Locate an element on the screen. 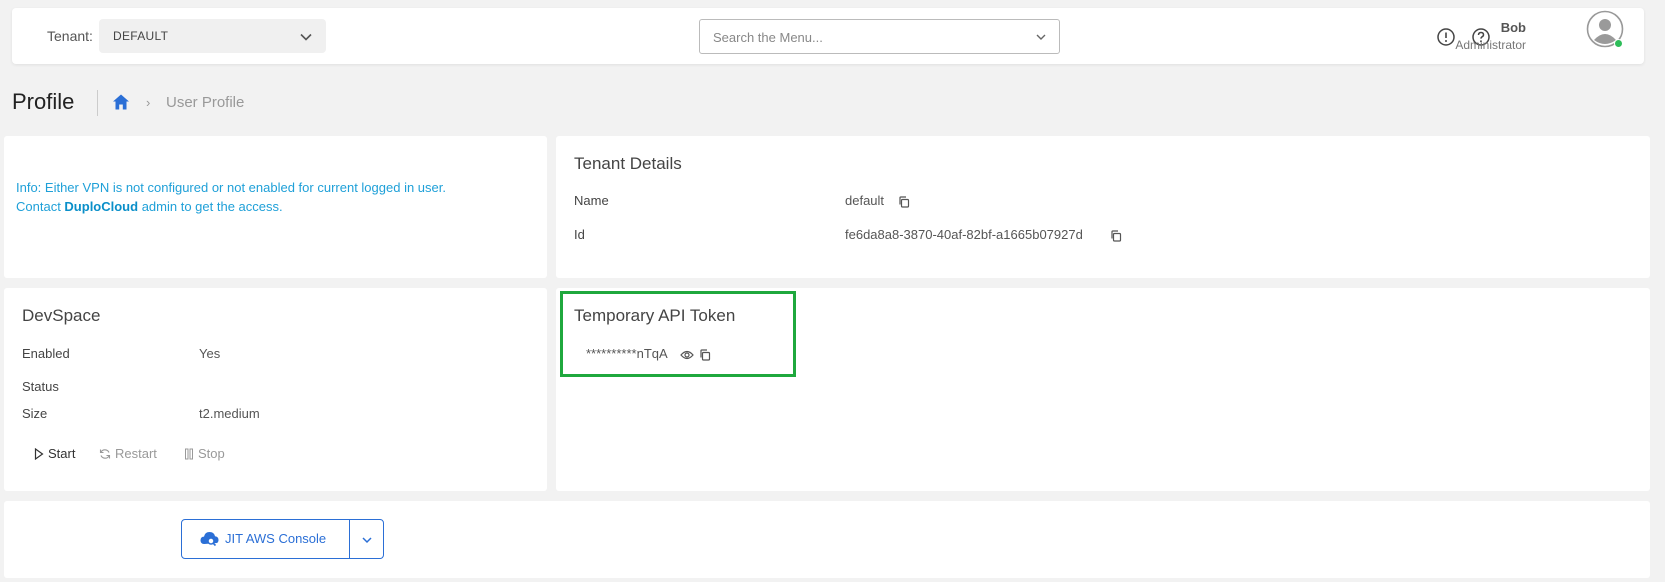 The height and width of the screenshot is (582, 1665). start-label: Start is located at coordinates (62, 453).